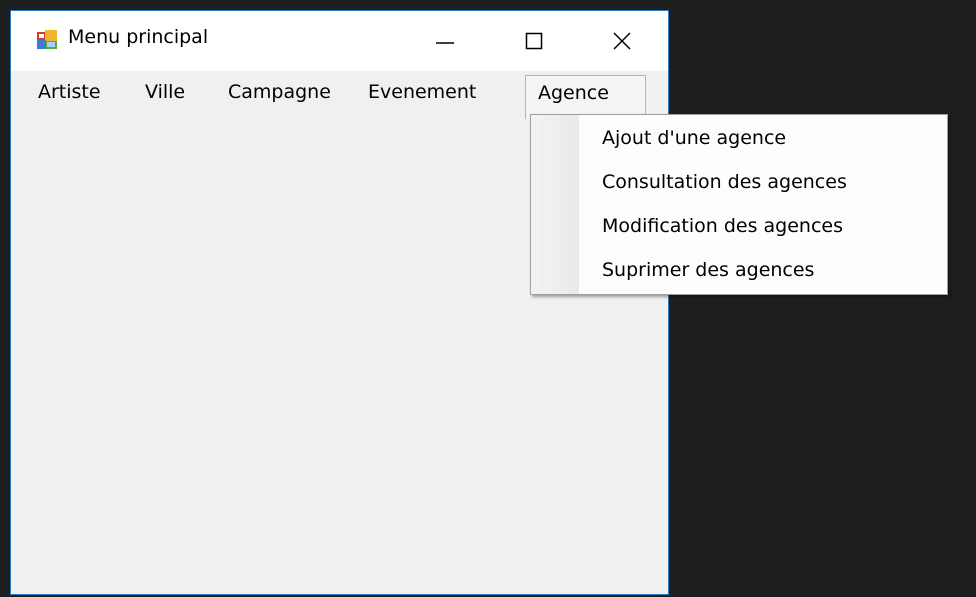 Image resolution: width=976 pixels, height=597 pixels. I want to click on menu-item-consultation-agences: Consultation des agences, so click(724, 182).